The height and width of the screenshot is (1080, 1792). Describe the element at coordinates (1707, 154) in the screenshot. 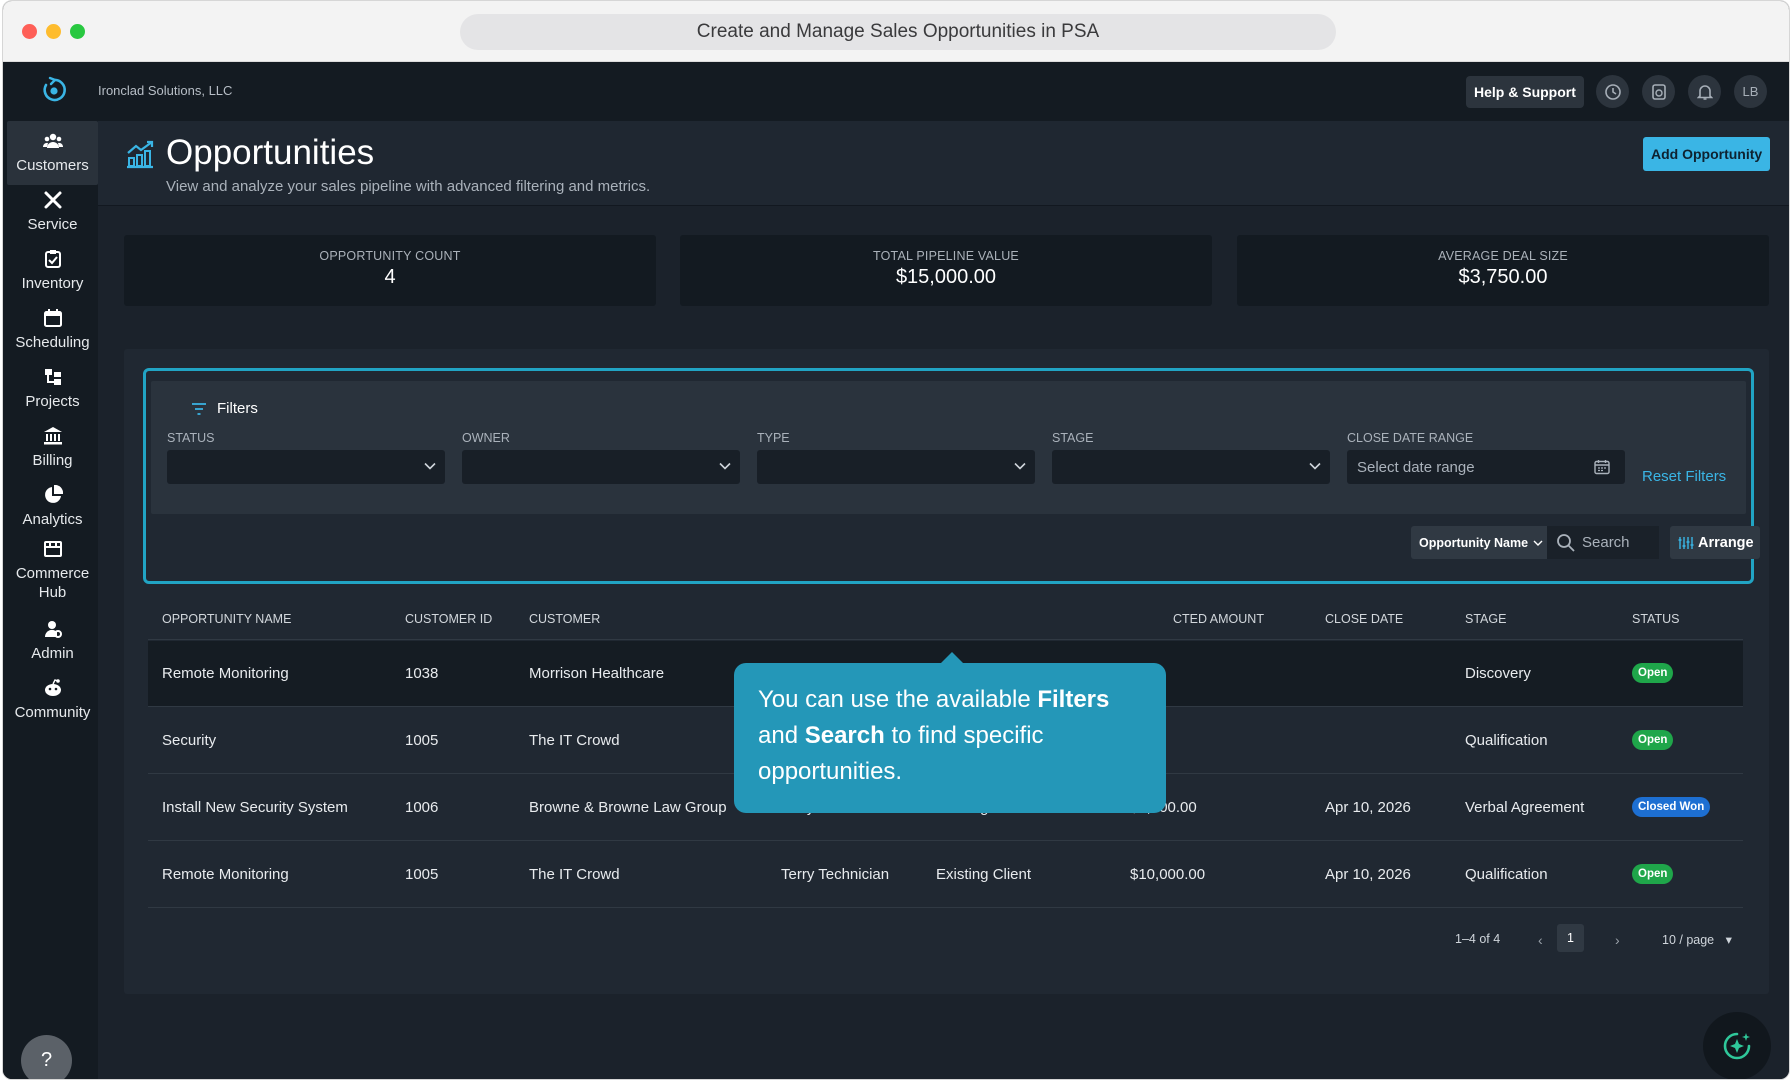

I see `add-opportunity-button: Add Opportunity` at that location.